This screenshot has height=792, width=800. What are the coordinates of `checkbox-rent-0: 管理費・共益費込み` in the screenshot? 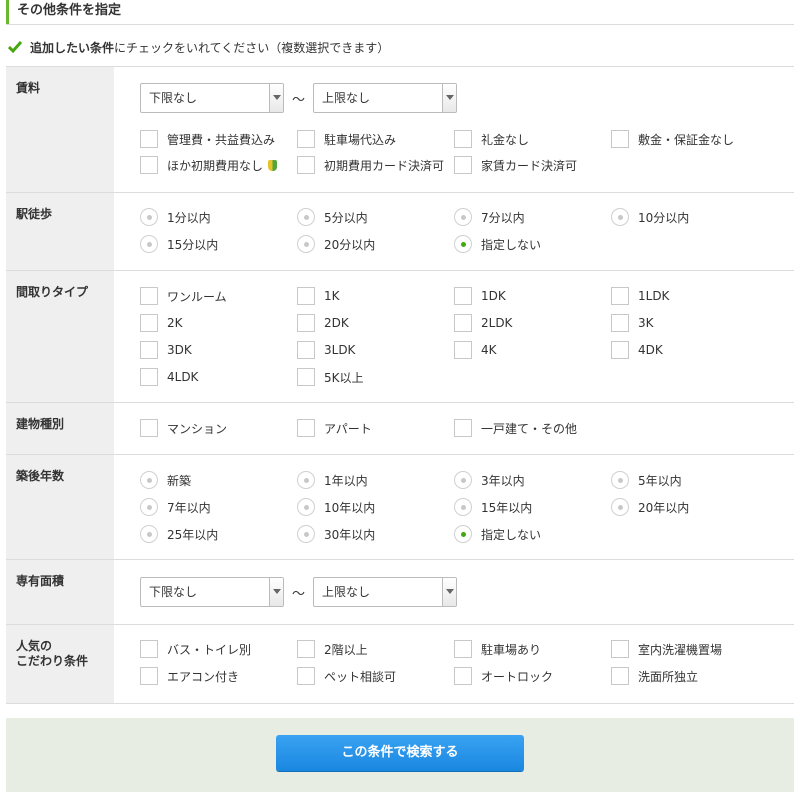 It's located at (207, 139).